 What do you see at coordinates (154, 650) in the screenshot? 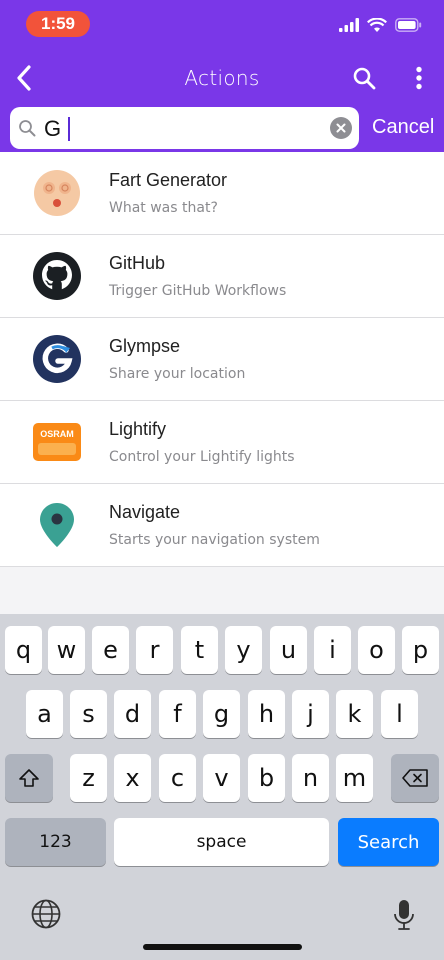
I see `key-r: r` at bounding box center [154, 650].